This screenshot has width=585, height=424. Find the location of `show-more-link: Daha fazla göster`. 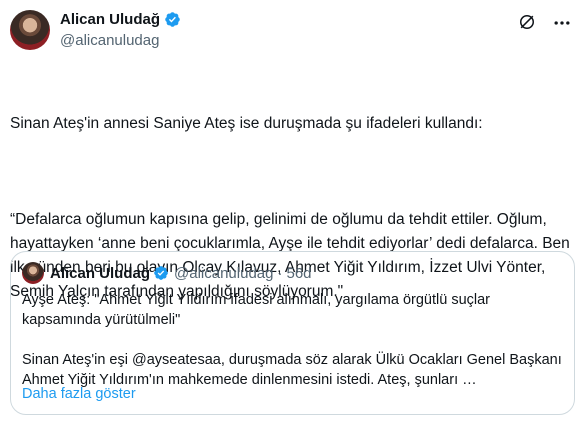

show-more-link: Daha fazla göster is located at coordinates (79, 394).